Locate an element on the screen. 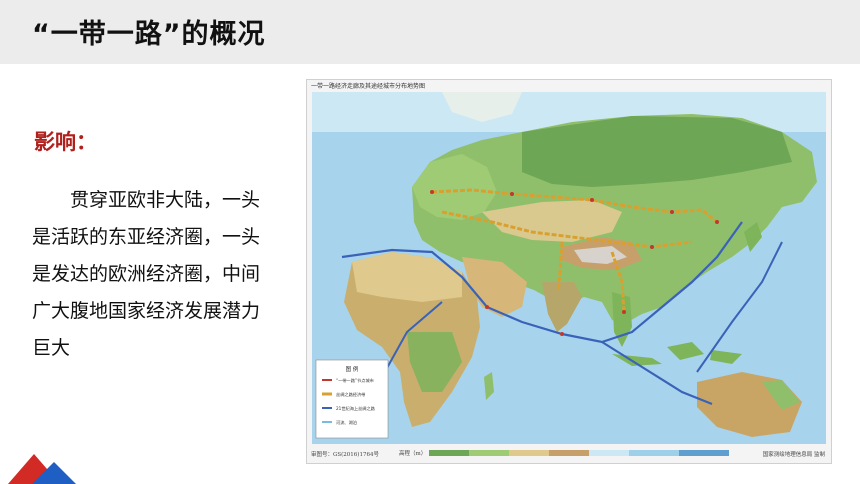  legend-title: 图 例 is located at coordinates (352, 369).